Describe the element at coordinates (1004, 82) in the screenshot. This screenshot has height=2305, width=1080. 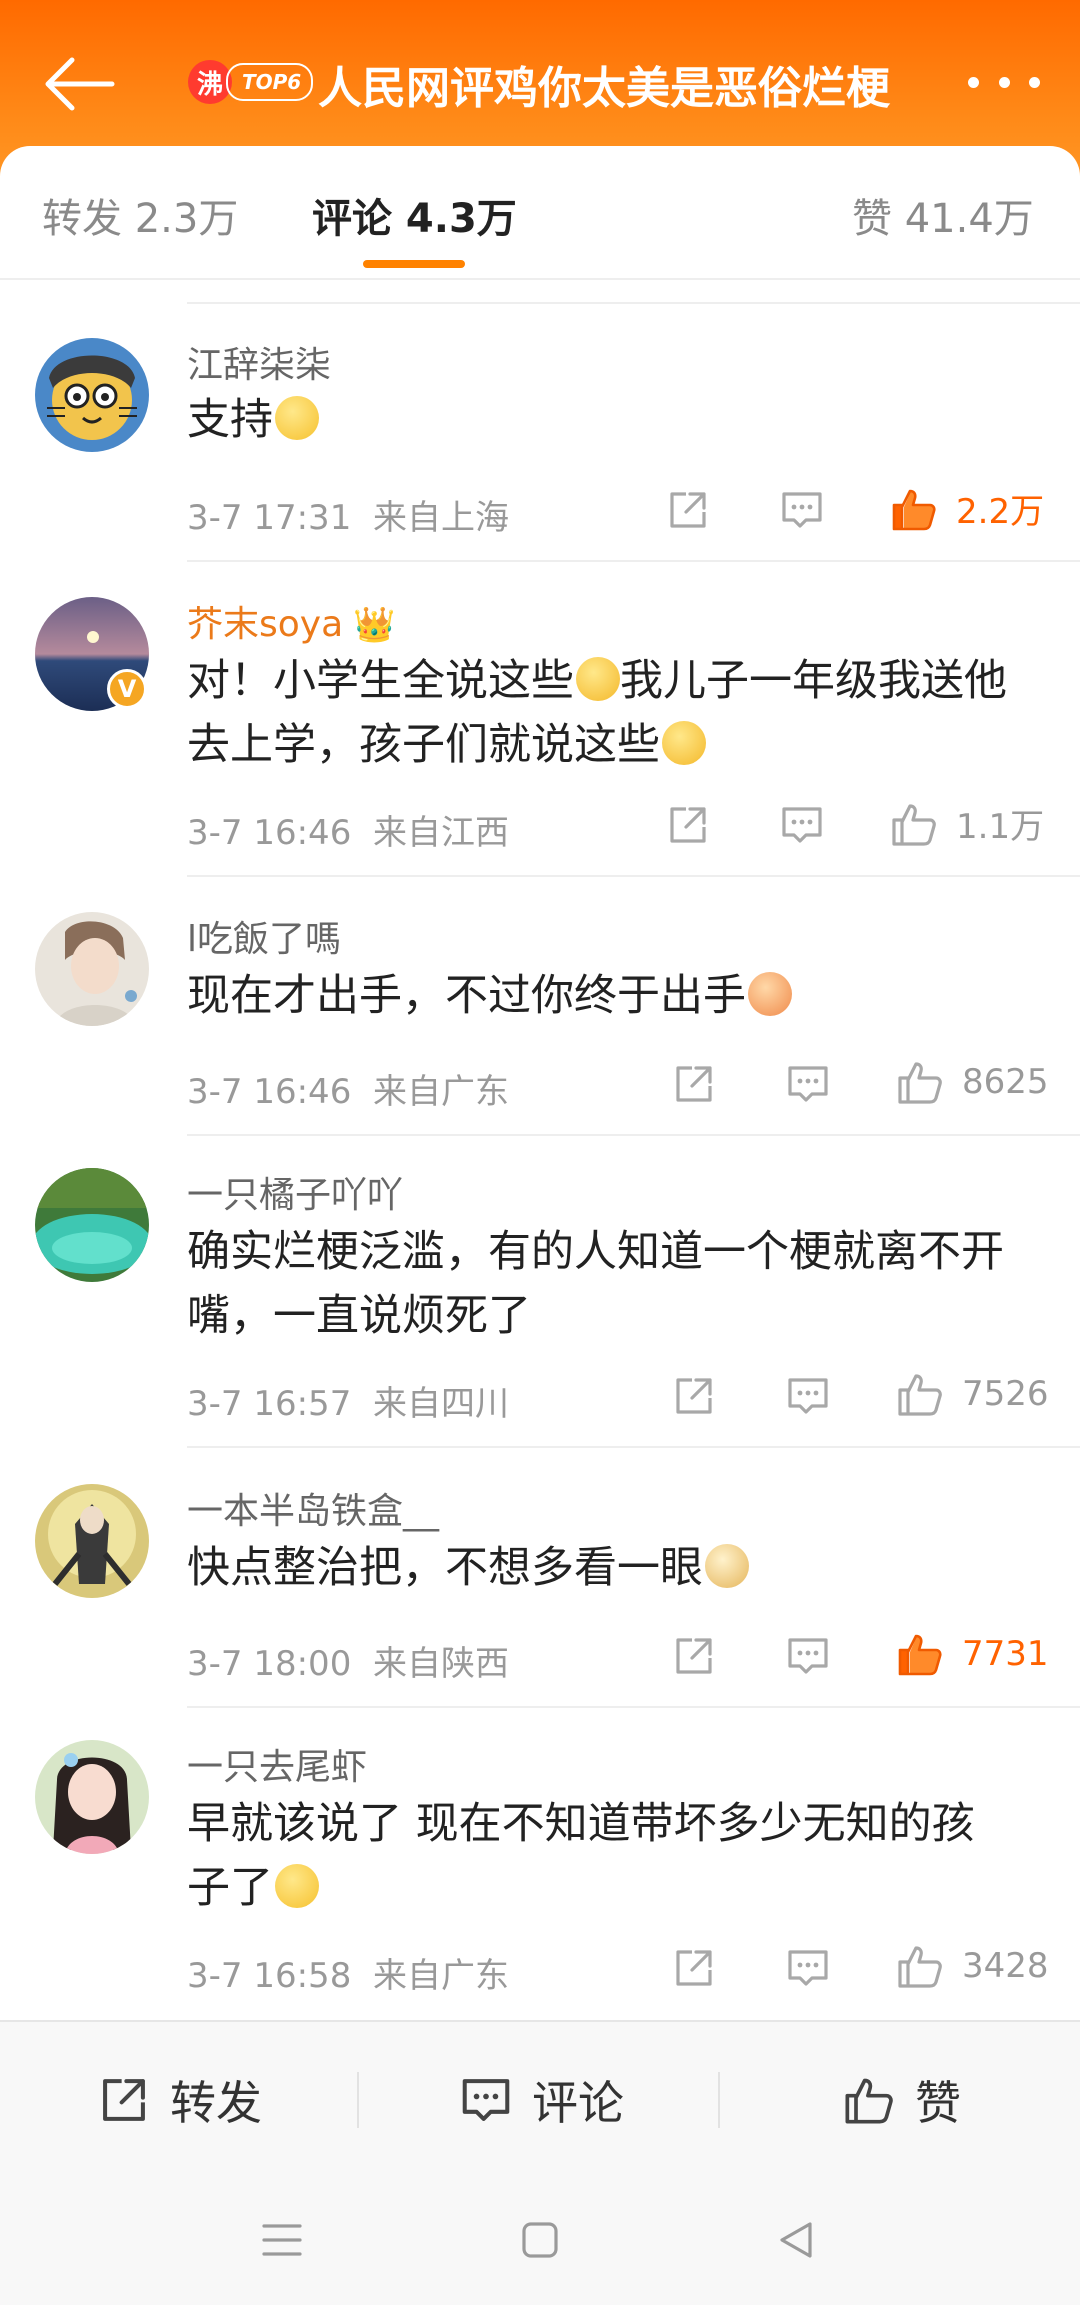
I see `more-button` at that location.